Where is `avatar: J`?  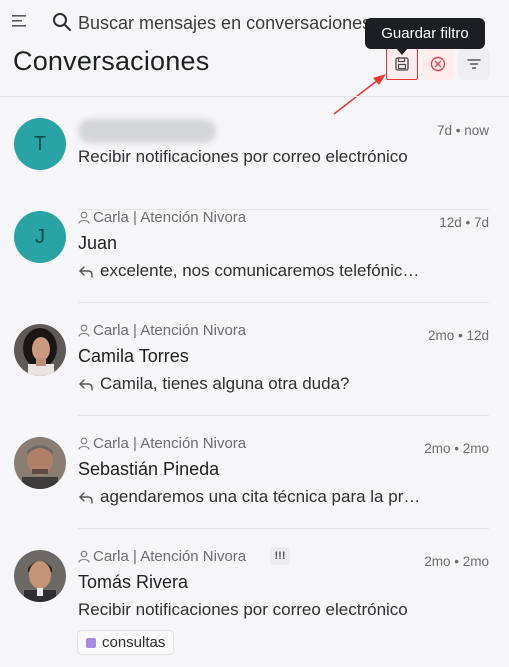 avatar: J is located at coordinates (40, 237).